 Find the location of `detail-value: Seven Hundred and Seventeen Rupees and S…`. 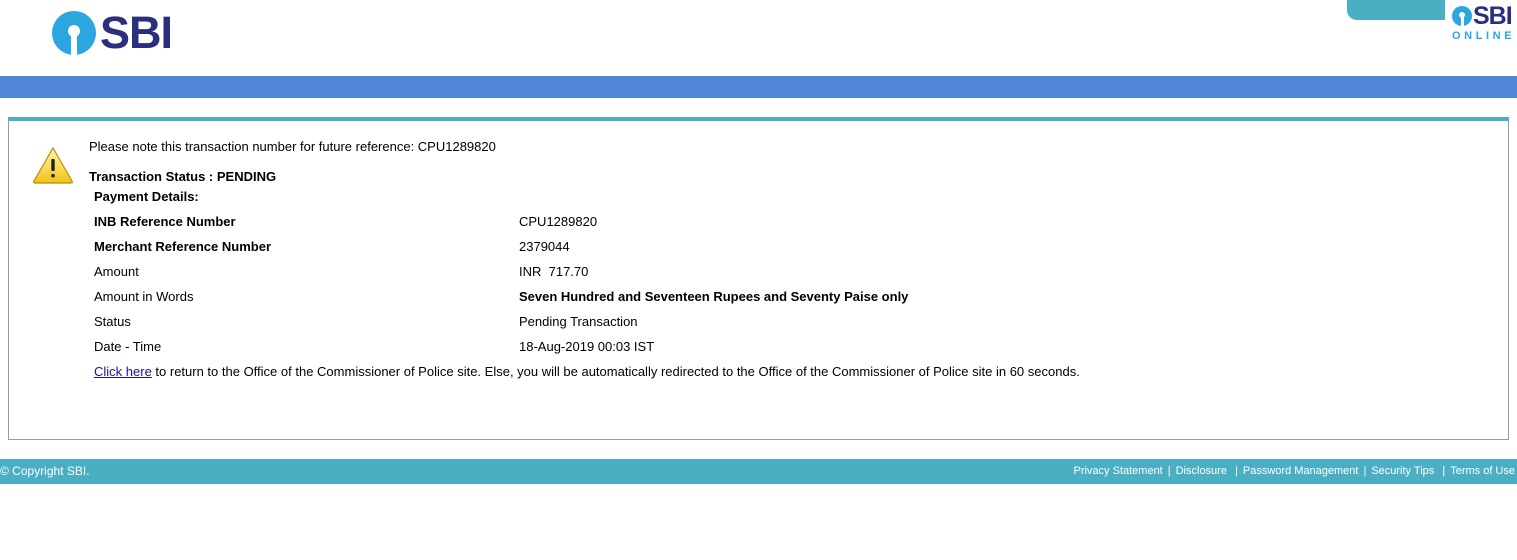

detail-value: Seven Hundred and Seventeen Rupees and S… is located at coordinates (714, 296).